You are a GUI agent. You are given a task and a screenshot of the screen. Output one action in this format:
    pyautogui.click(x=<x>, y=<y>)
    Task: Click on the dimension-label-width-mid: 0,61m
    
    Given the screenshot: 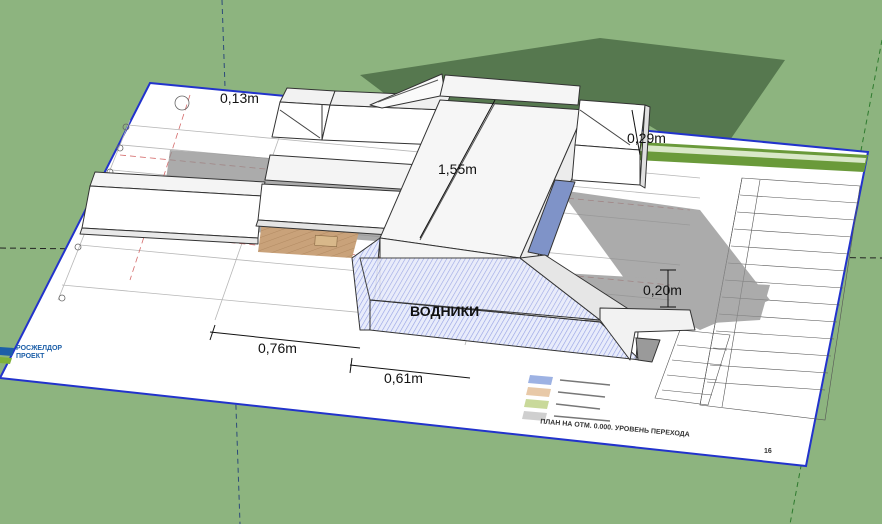 What is the action you would take?
    pyautogui.click(x=403, y=378)
    